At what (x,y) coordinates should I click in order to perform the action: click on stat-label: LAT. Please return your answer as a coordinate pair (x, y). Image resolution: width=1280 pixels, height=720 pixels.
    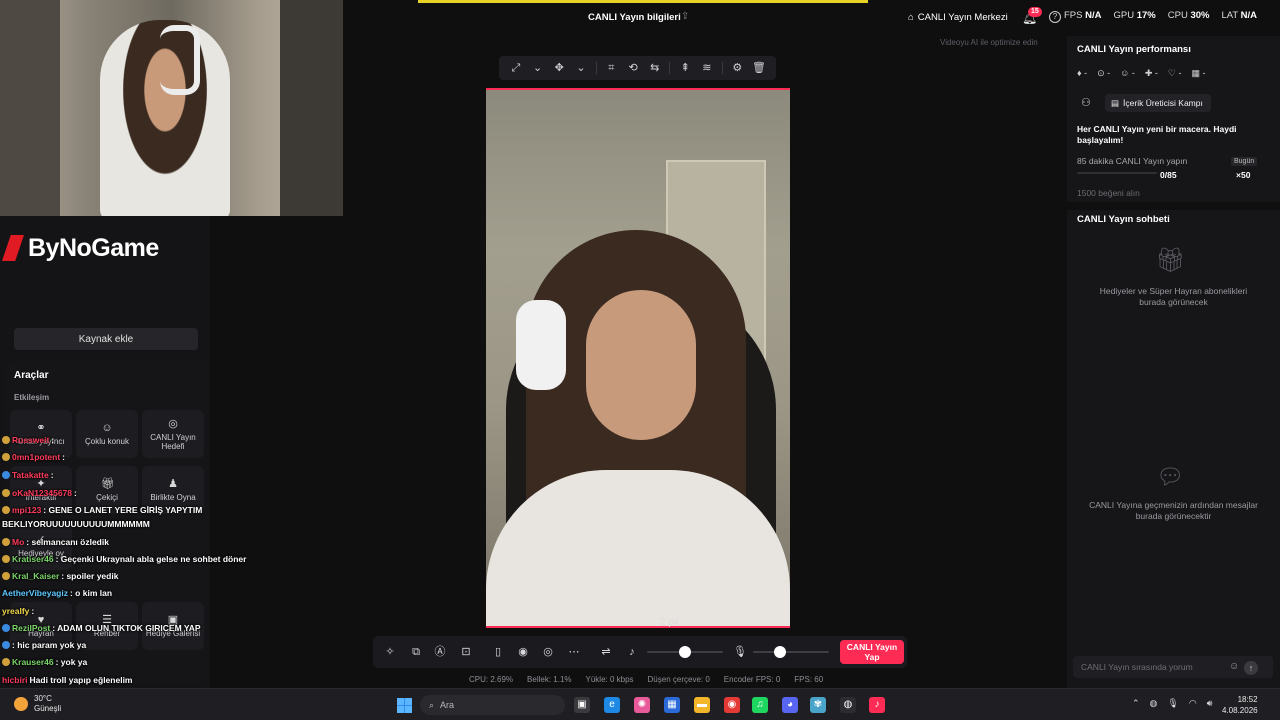
    Looking at the image, I should click on (1230, 15).